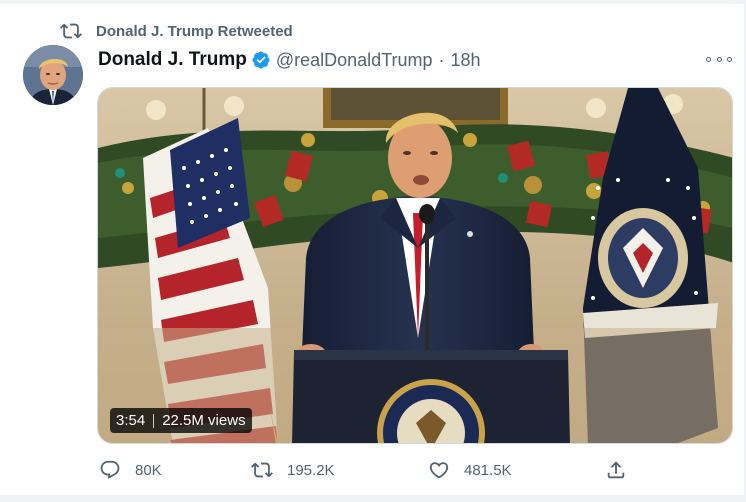  What do you see at coordinates (194, 31) in the screenshot?
I see `retweet-label: Donald J. Trump Retweeted` at bounding box center [194, 31].